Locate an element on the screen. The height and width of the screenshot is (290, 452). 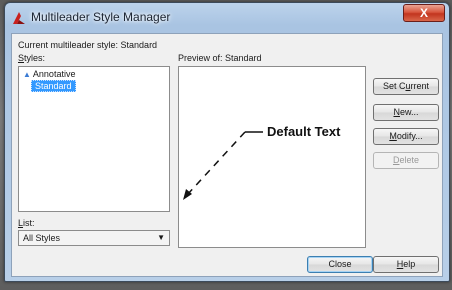
button-label-post: rrent is located at coordinates (420, 86).